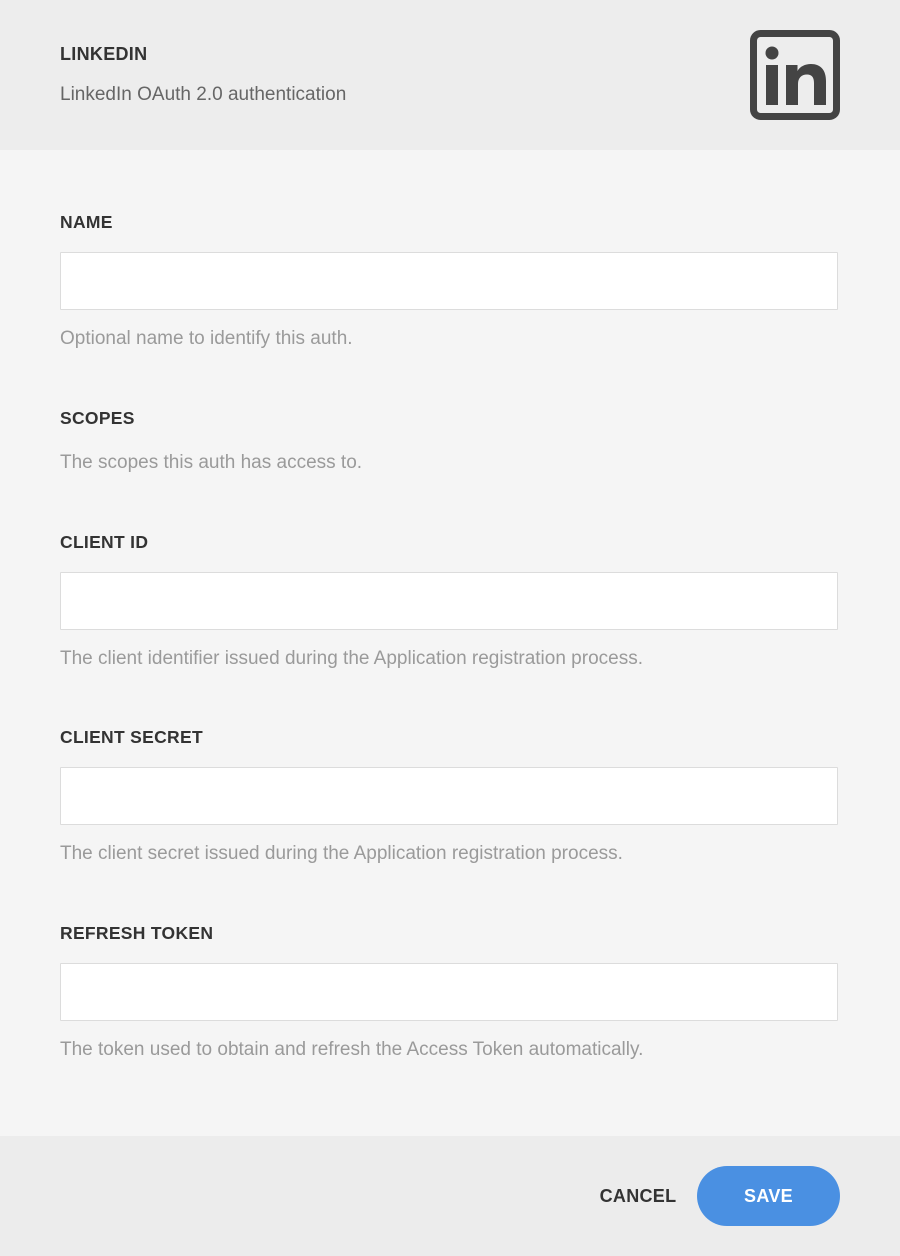 This screenshot has width=900, height=1256. Describe the element at coordinates (449, 992) in the screenshot. I see `refresh-token-input` at that location.